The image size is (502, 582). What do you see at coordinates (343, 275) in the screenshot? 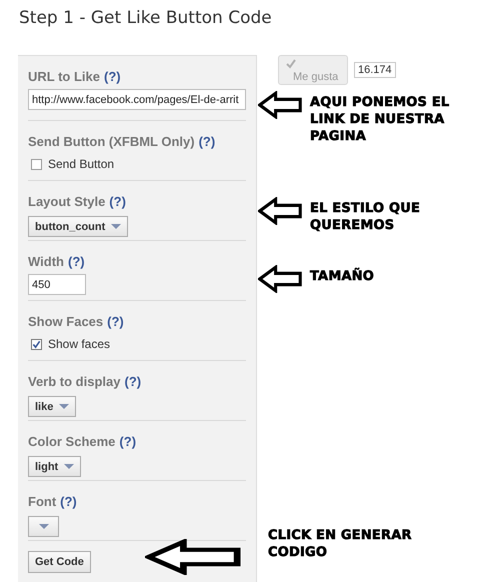
I see `annotation-text: TAMAÑO` at bounding box center [343, 275].